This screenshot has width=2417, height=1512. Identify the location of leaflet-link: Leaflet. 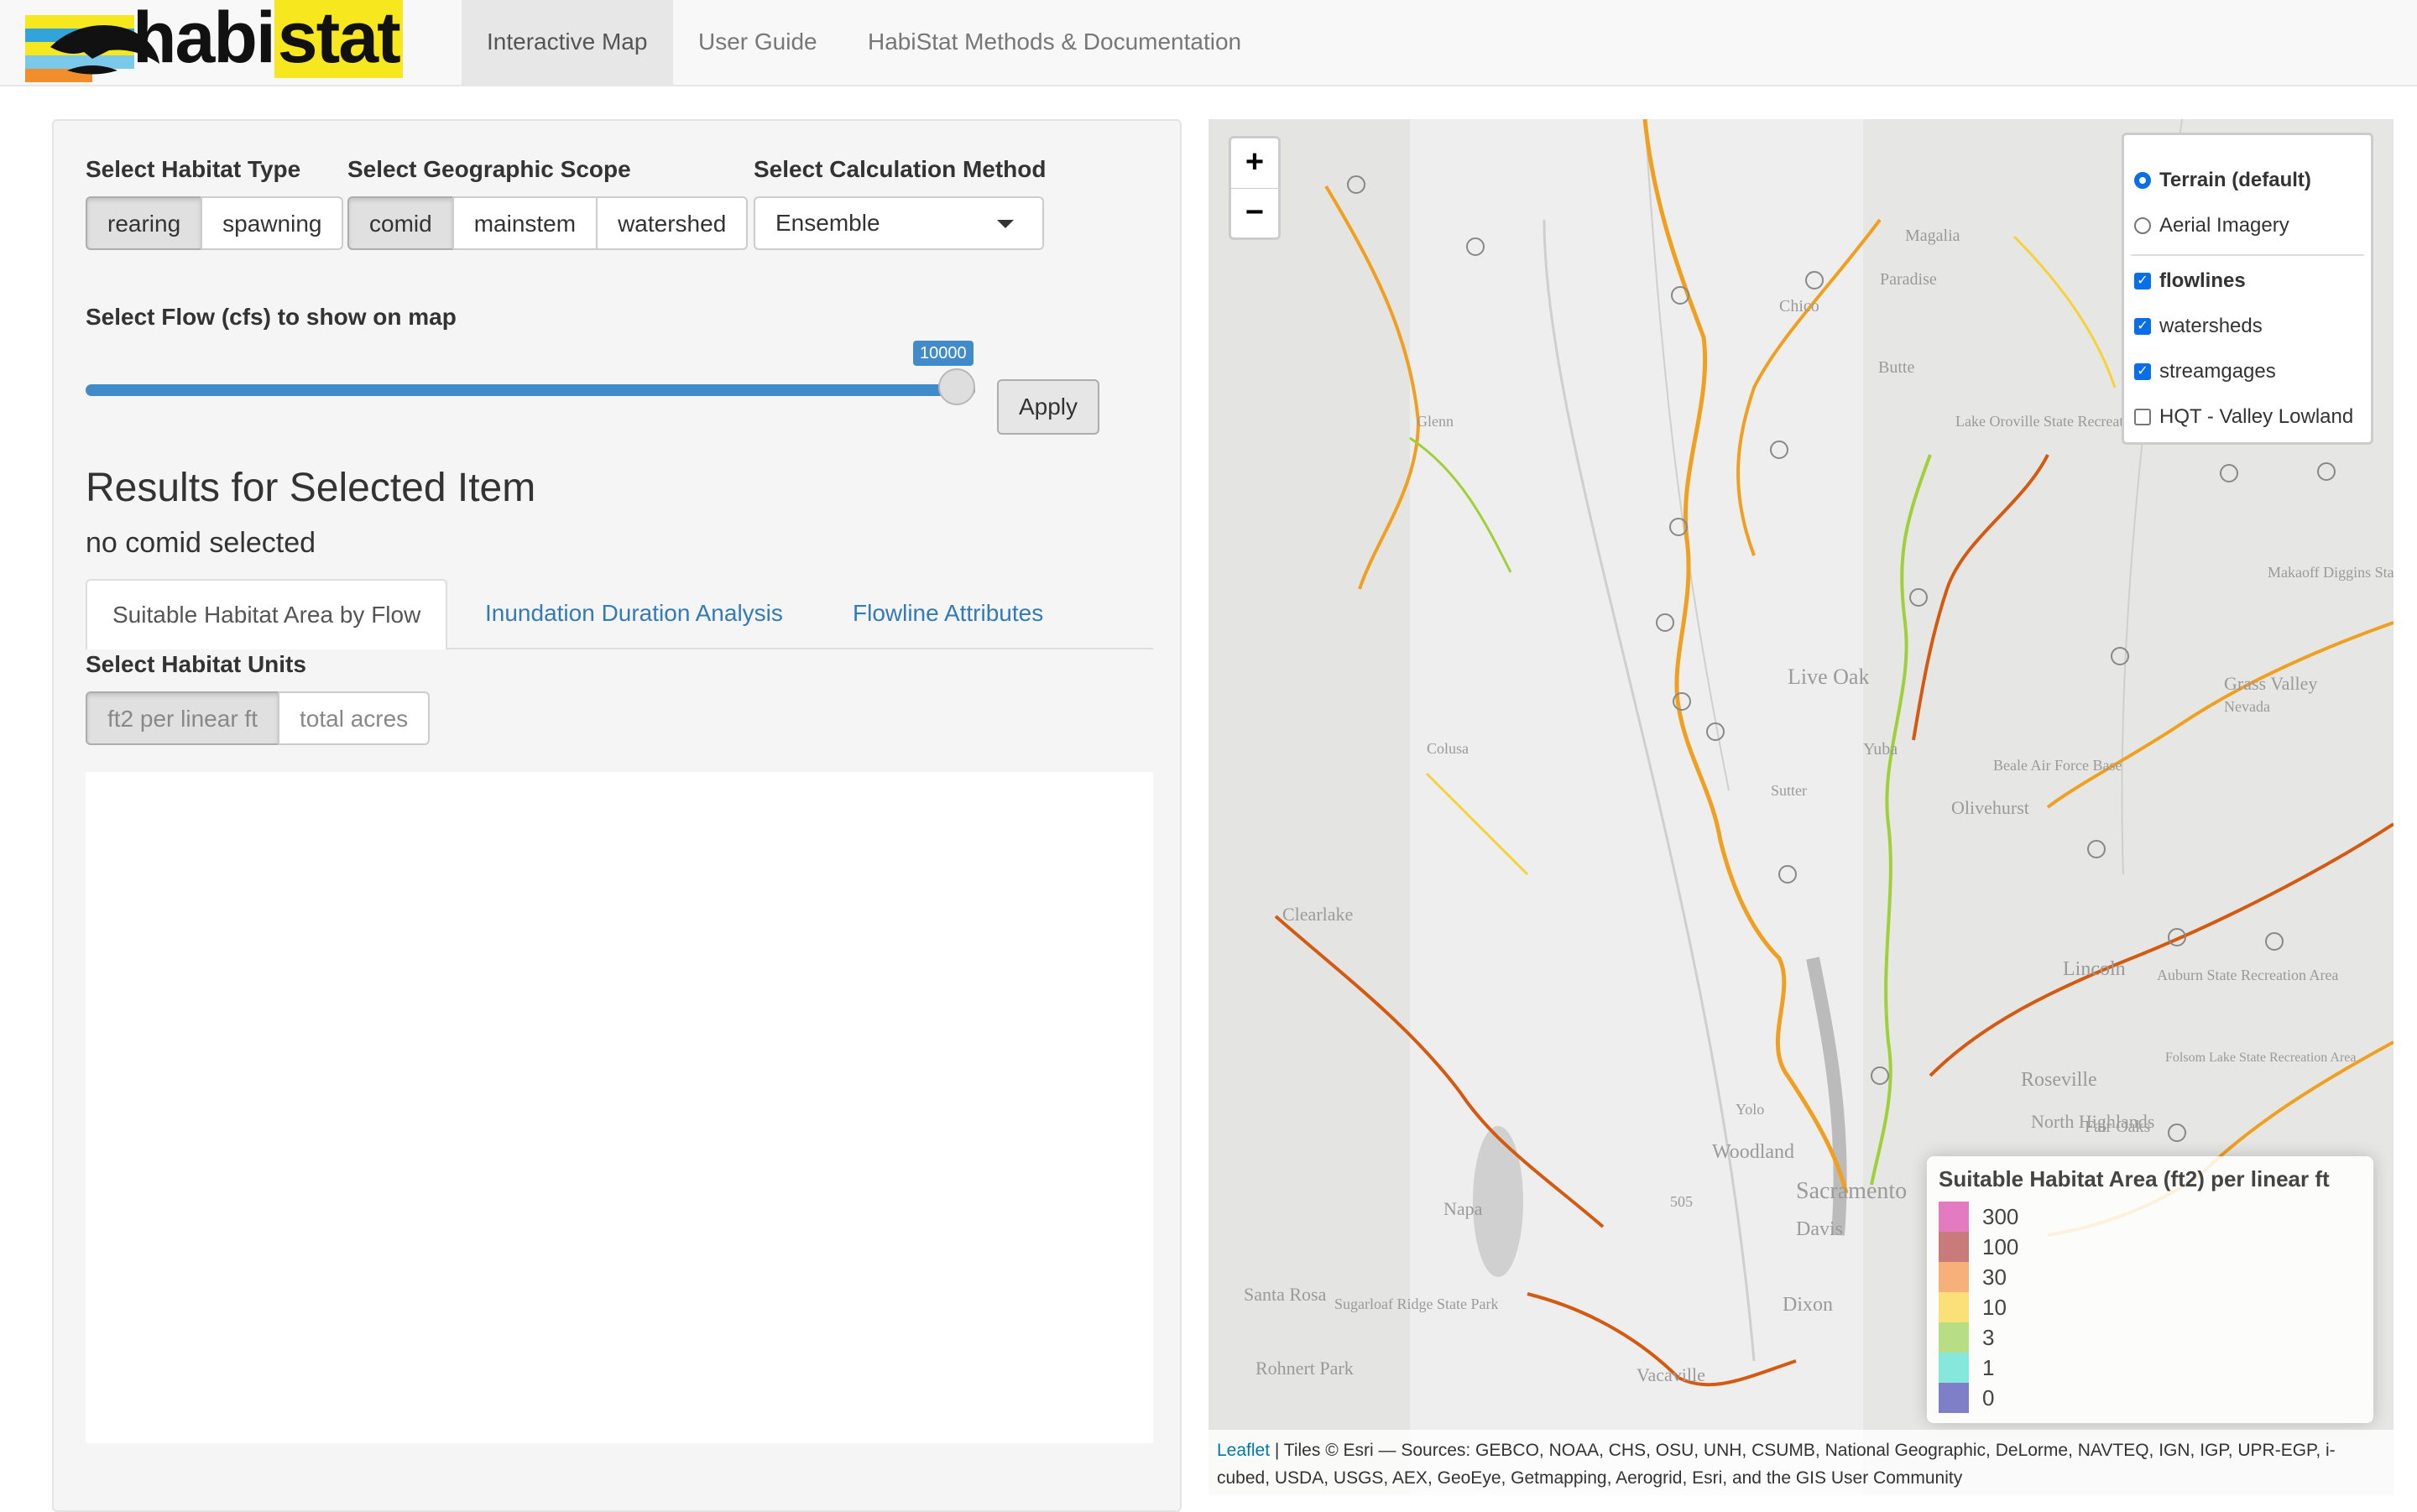
(1243, 1450).